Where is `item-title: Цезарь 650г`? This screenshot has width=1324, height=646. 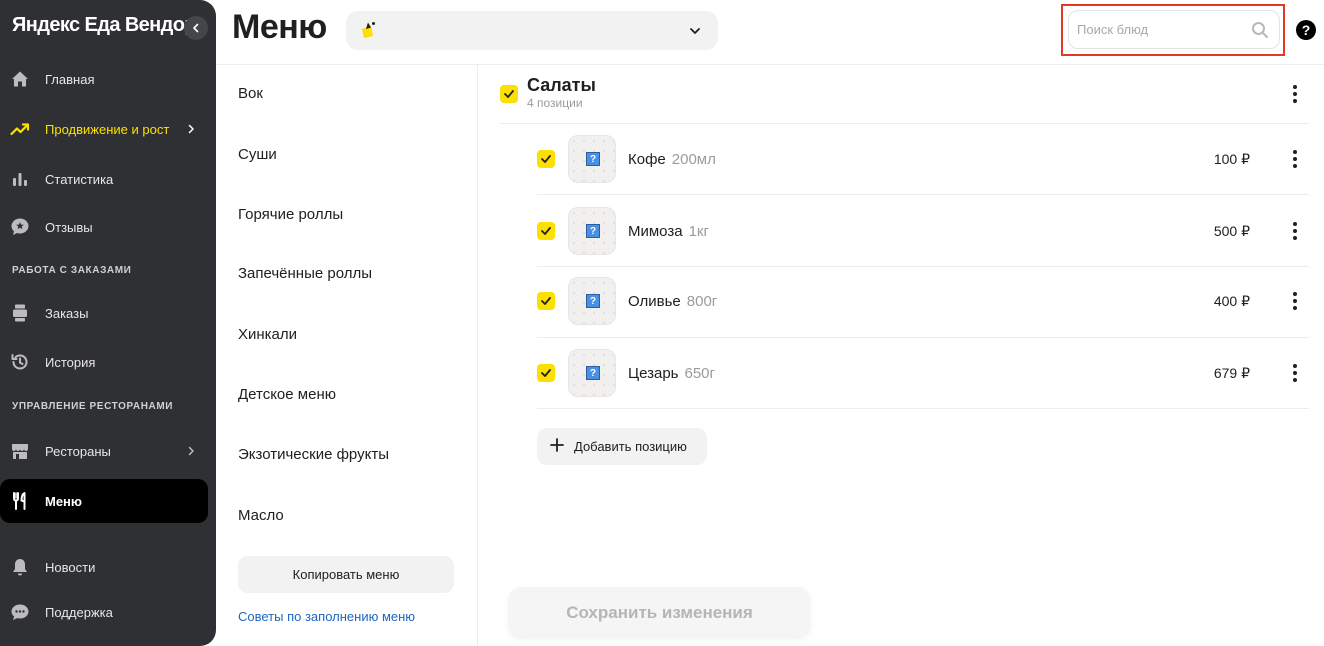
item-title: Цезарь 650г is located at coordinates (671, 373).